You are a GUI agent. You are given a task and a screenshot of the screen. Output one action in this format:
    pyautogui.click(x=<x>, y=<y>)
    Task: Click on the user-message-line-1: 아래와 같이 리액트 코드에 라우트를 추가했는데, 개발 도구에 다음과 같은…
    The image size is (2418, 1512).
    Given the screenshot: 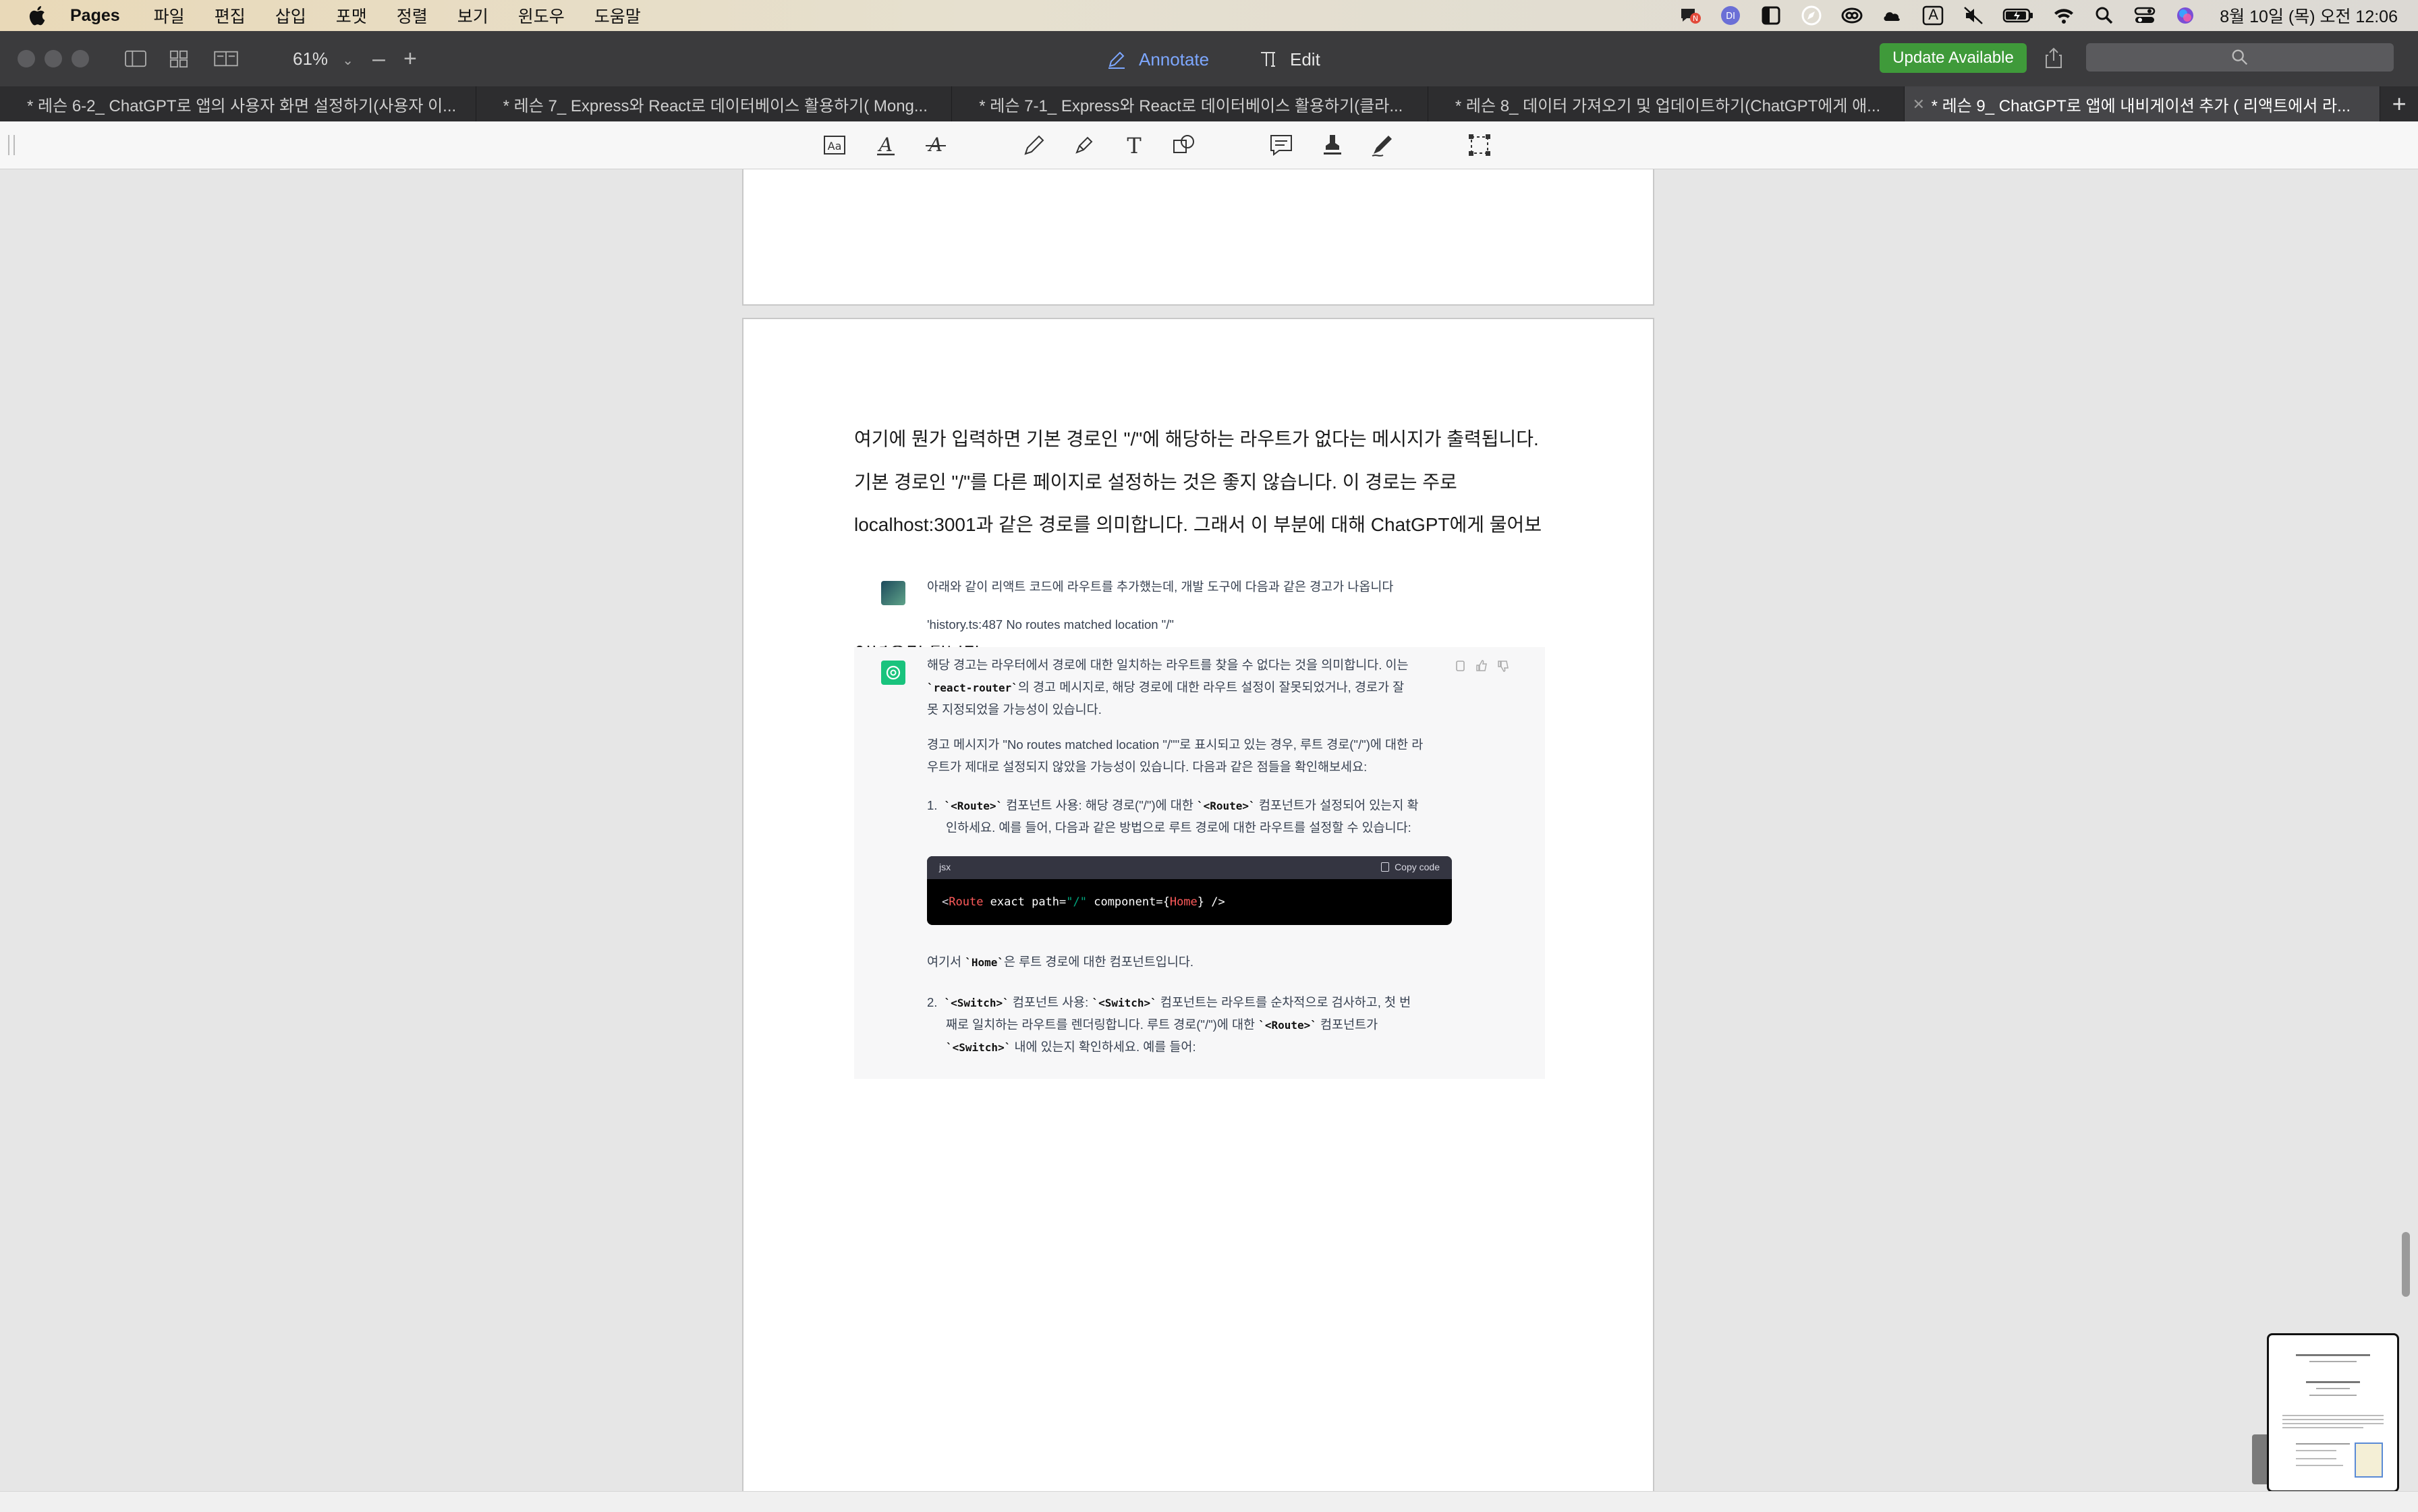 What is the action you would take?
    pyautogui.click(x=1160, y=587)
    